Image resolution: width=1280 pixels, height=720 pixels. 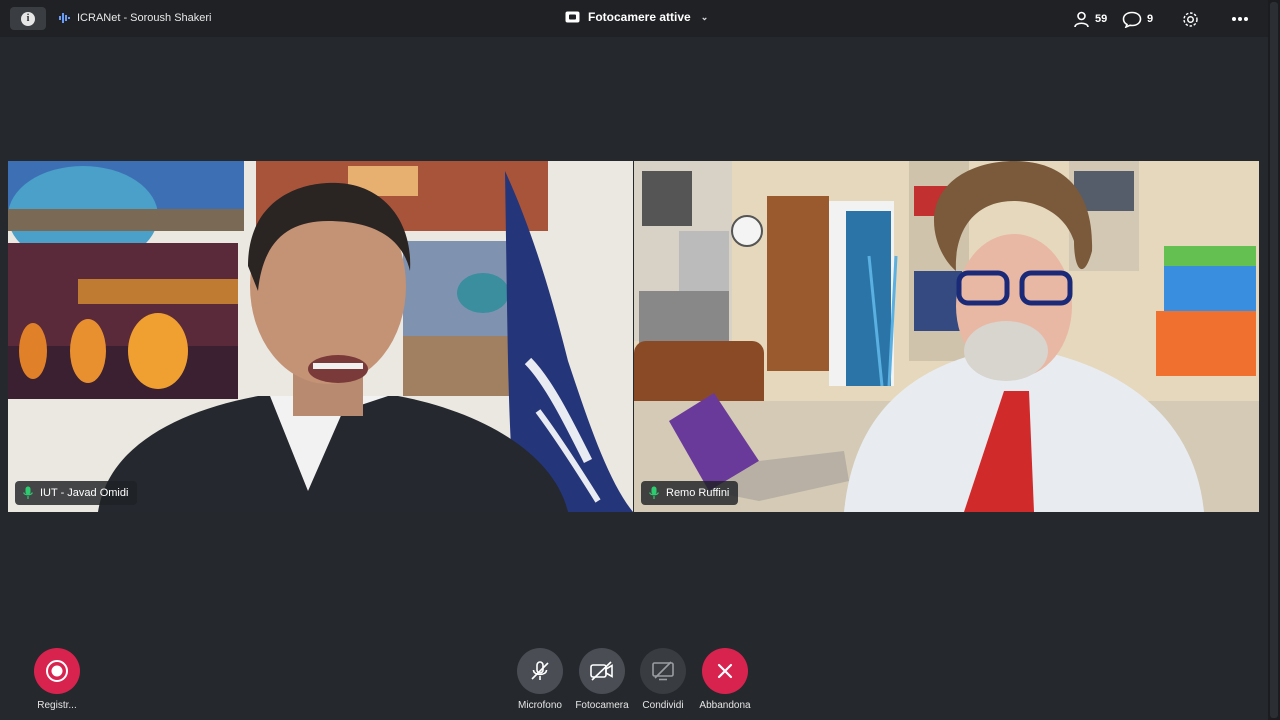 I want to click on participant-name: IUT - Javad Omidi, so click(x=84, y=493).